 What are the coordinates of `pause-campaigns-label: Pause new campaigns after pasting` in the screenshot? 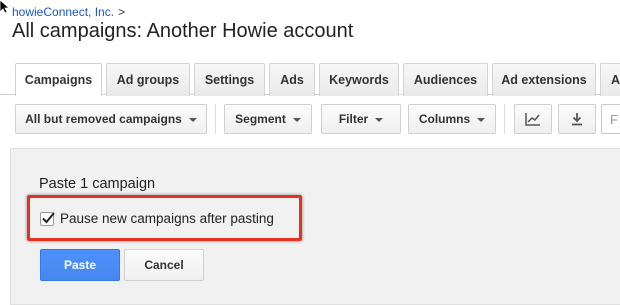 It's located at (167, 218).